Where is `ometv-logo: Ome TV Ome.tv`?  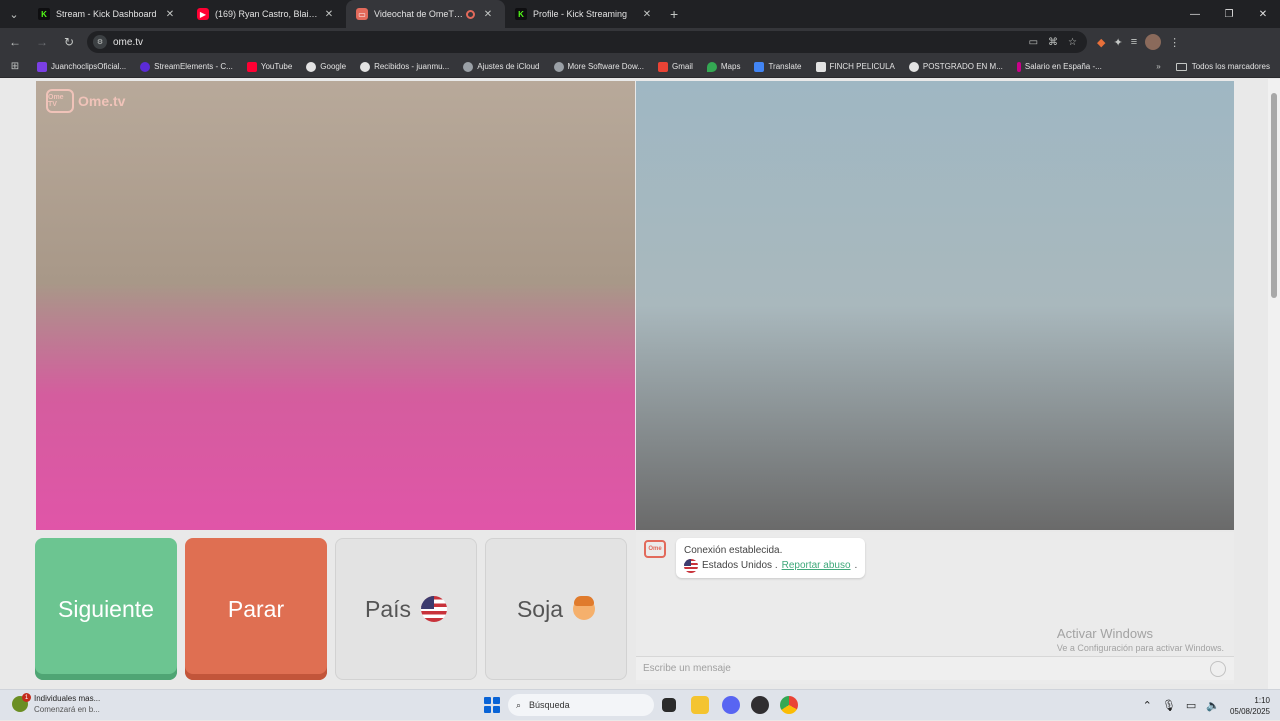
ometv-logo: Ome TV Ome.tv is located at coordinates (85, 101).